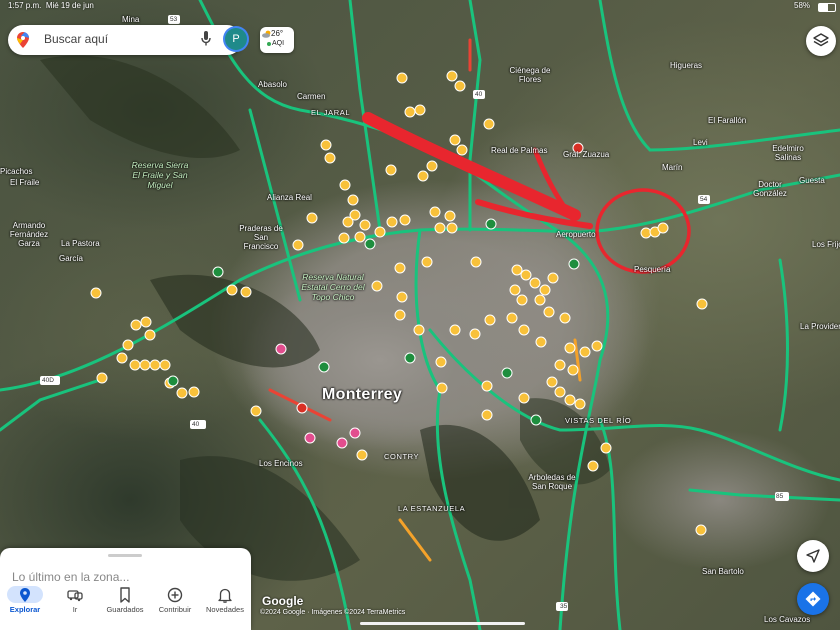  What do you see at coordinates (820, 326) in the screenshot?
I see `place-label: La Providencia` at bounding box center [820, 326].